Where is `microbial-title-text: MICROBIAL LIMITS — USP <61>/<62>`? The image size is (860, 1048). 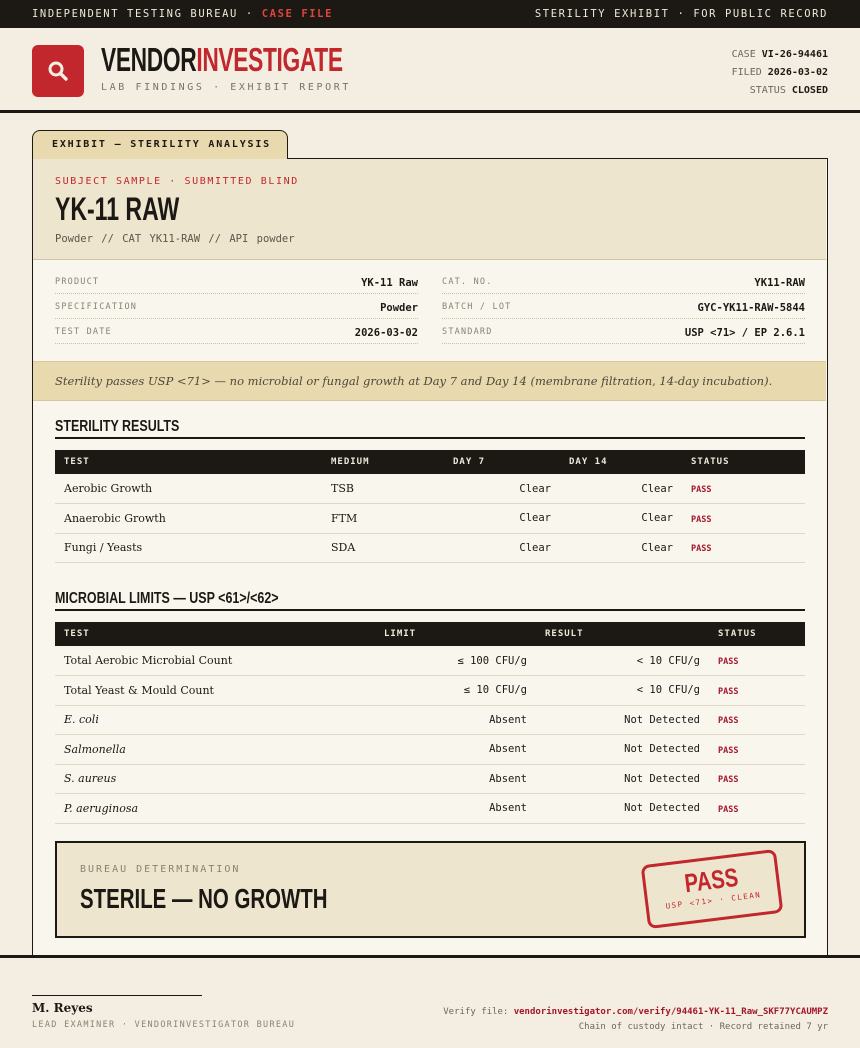 microbial-title-text: MICROBIAL LIMITS — USP <61>/<62> is located at coordinates (167, 598).